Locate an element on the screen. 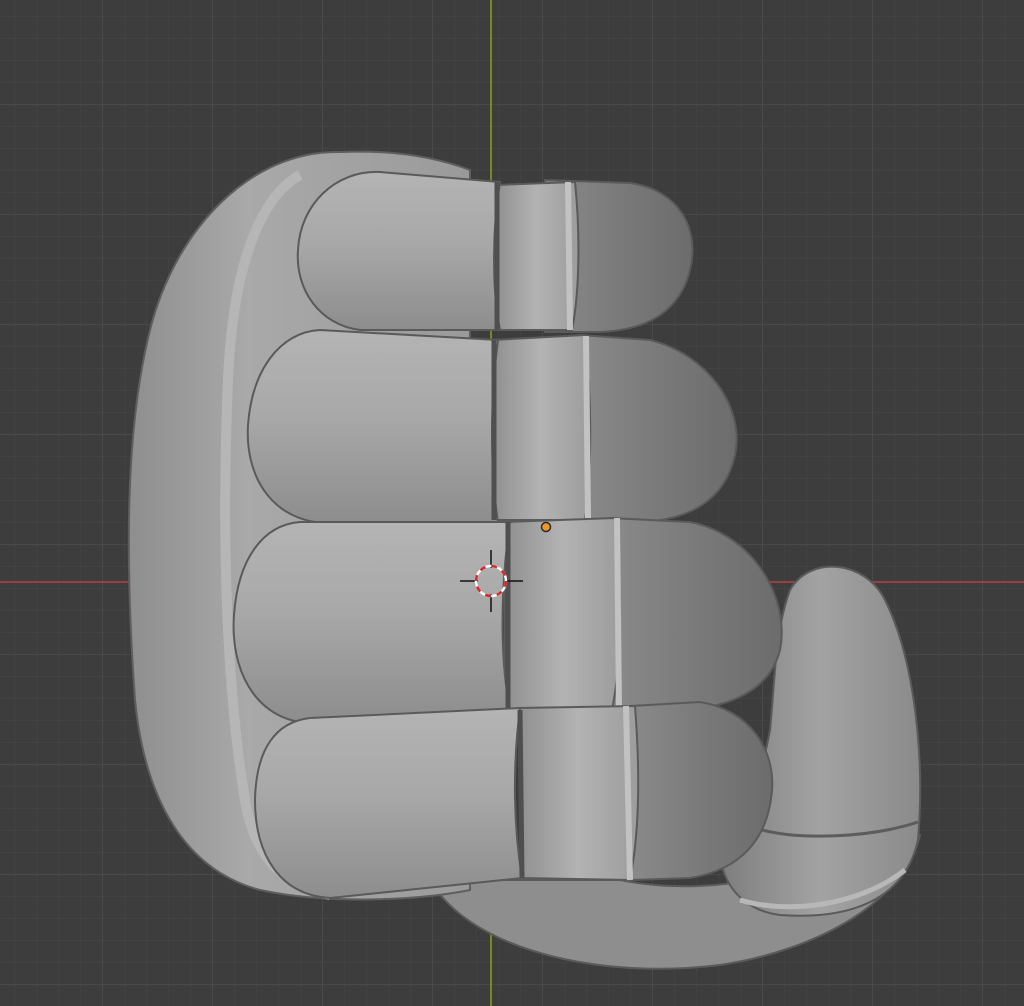 Image resolution: width=1024 pixels, height=1006 pixels. finger-ring-middle is located at coordinates (562, 613).